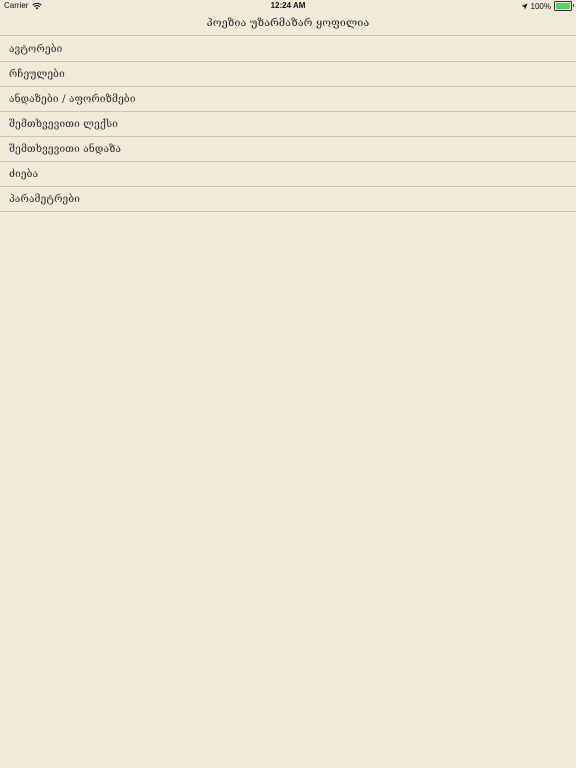 The image size is (576, 768). Describe the element at coordinates (524, 6) in the screenshot. I see `location-arrow-icon` at that location.